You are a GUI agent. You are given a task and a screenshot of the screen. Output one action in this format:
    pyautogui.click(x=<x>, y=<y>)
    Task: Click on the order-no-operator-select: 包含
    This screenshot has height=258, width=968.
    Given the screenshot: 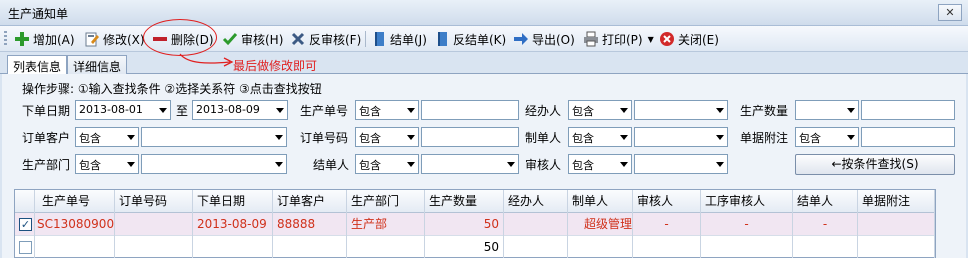 What is the action you would take?
    pyautogui.click(x=387, y=137)
    